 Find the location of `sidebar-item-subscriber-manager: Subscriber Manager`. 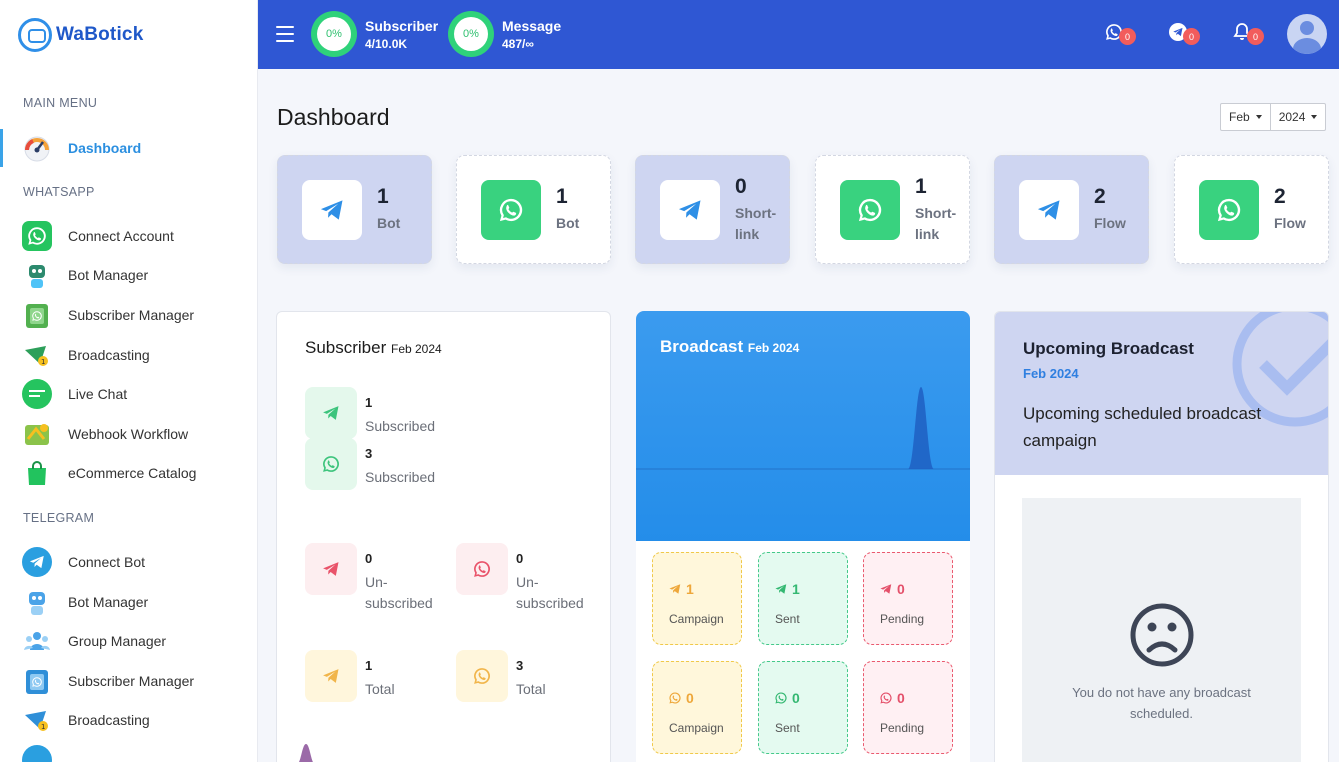

sidebar-item-subscriber-manager: Subscriber Manager is located at coordinates (128, 315).